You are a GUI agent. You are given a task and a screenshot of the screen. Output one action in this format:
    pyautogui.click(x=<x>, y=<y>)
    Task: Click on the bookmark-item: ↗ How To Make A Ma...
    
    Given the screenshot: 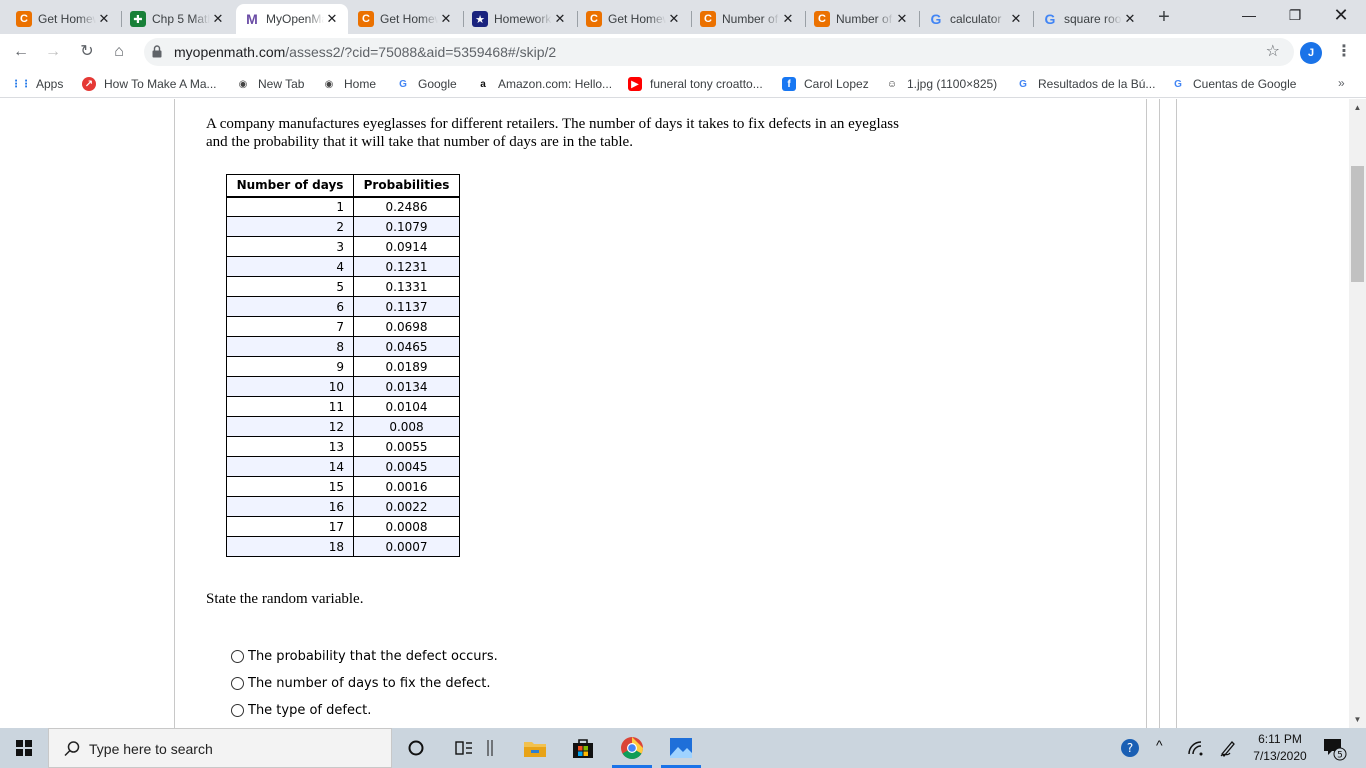 What is the action you would take?
    pyautogui.click(x=149, y=84)
    